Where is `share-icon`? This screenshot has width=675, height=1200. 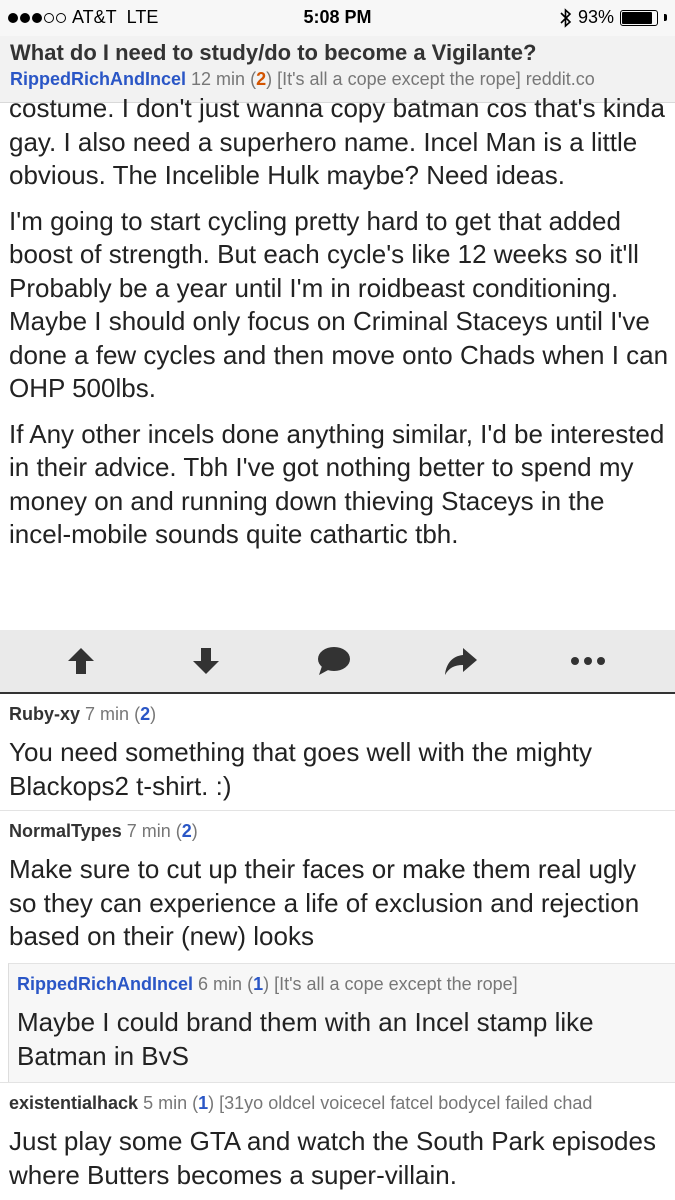
share-icon is located at coordinates (461, 661).